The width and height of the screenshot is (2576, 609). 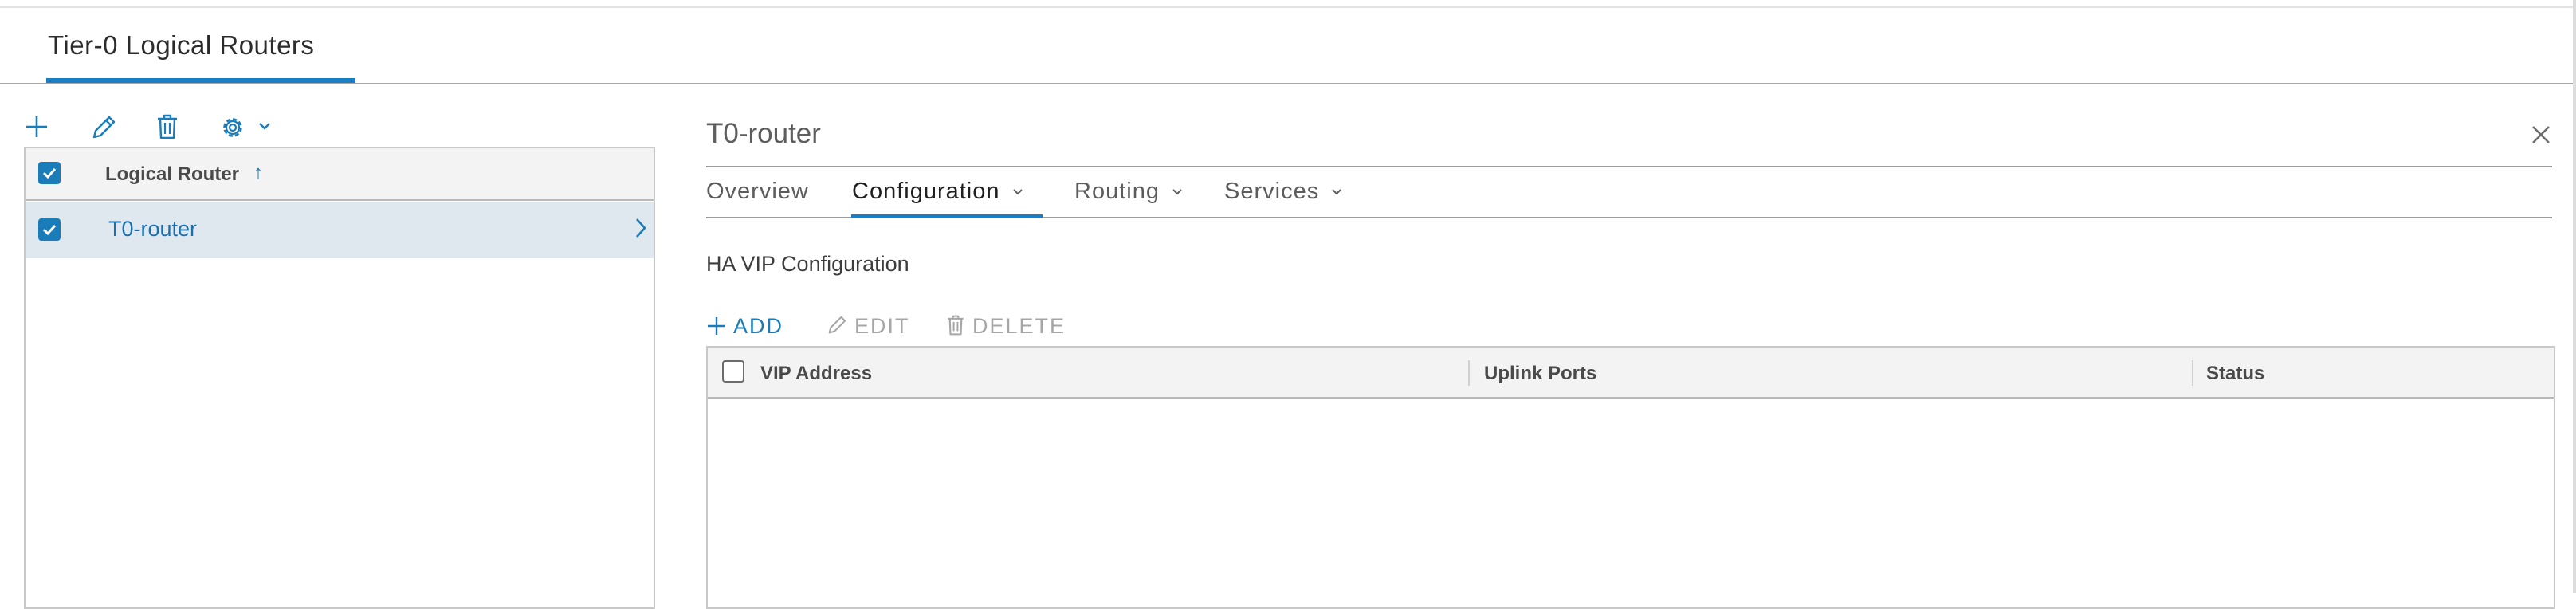 What do you see at coordinates (1629, 166) in the screenshot?
I see `detail-divider` at bounding box center [1629, 166].